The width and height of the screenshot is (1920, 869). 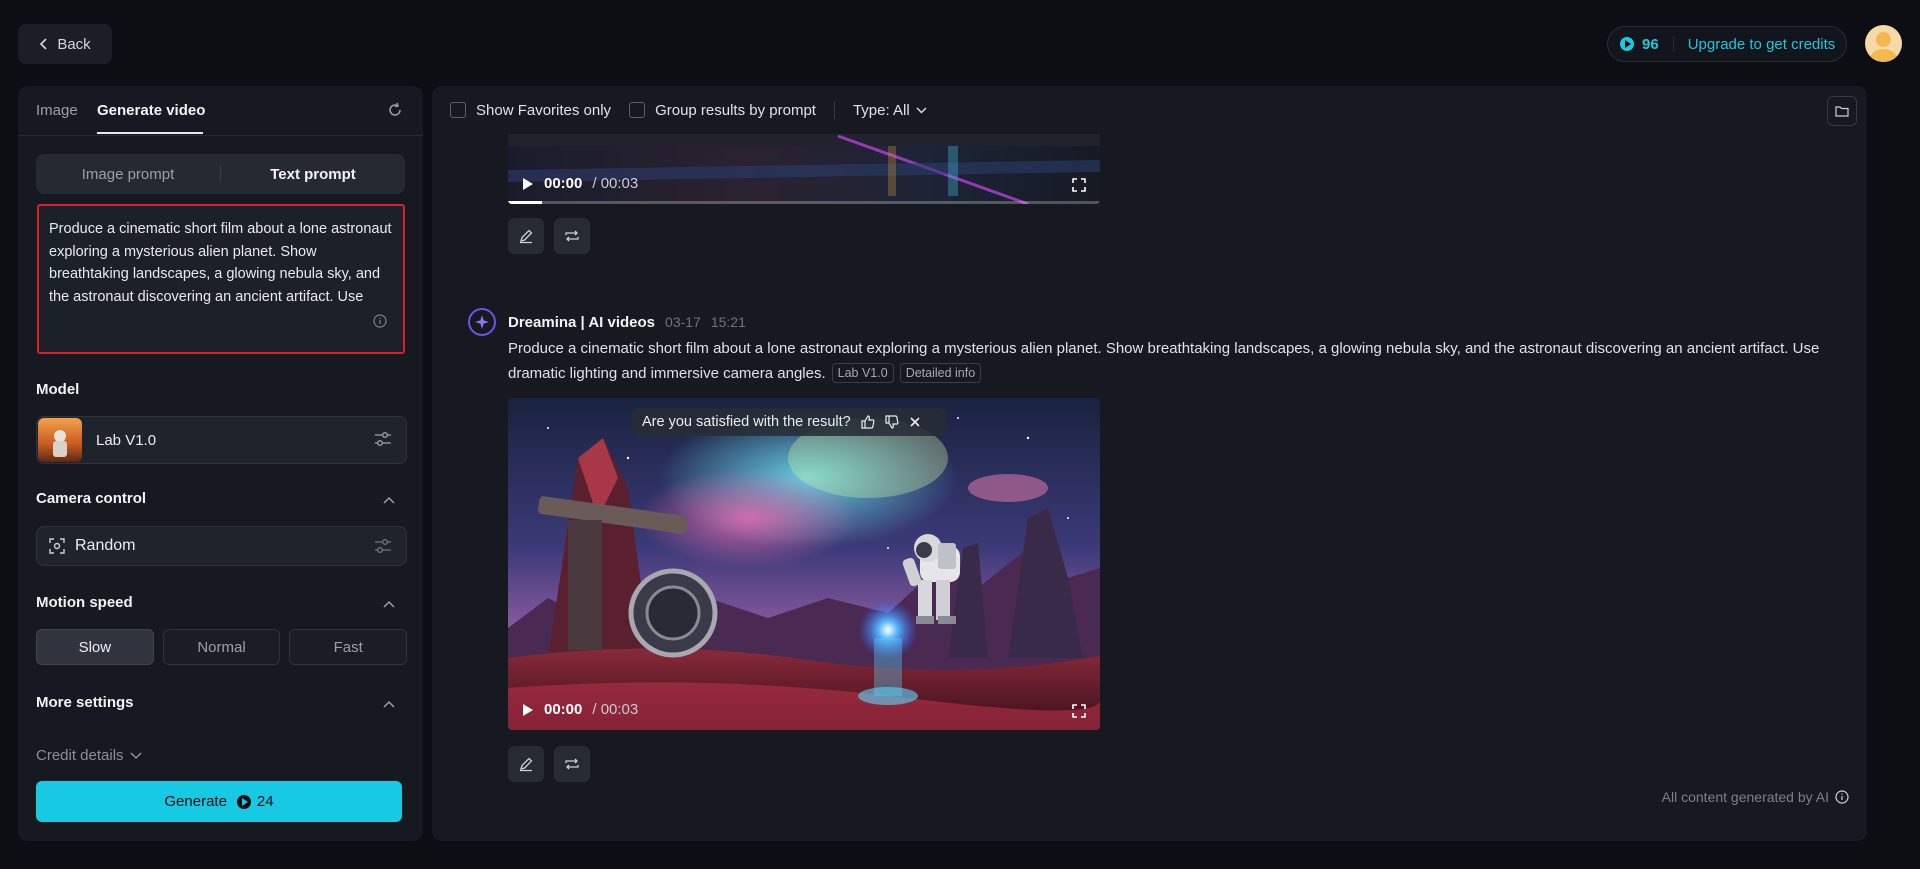 What do you see at coordinates (1650, 44) in the screenshot?
I see `credit-count: 96` at bounding box center [1650, 44].